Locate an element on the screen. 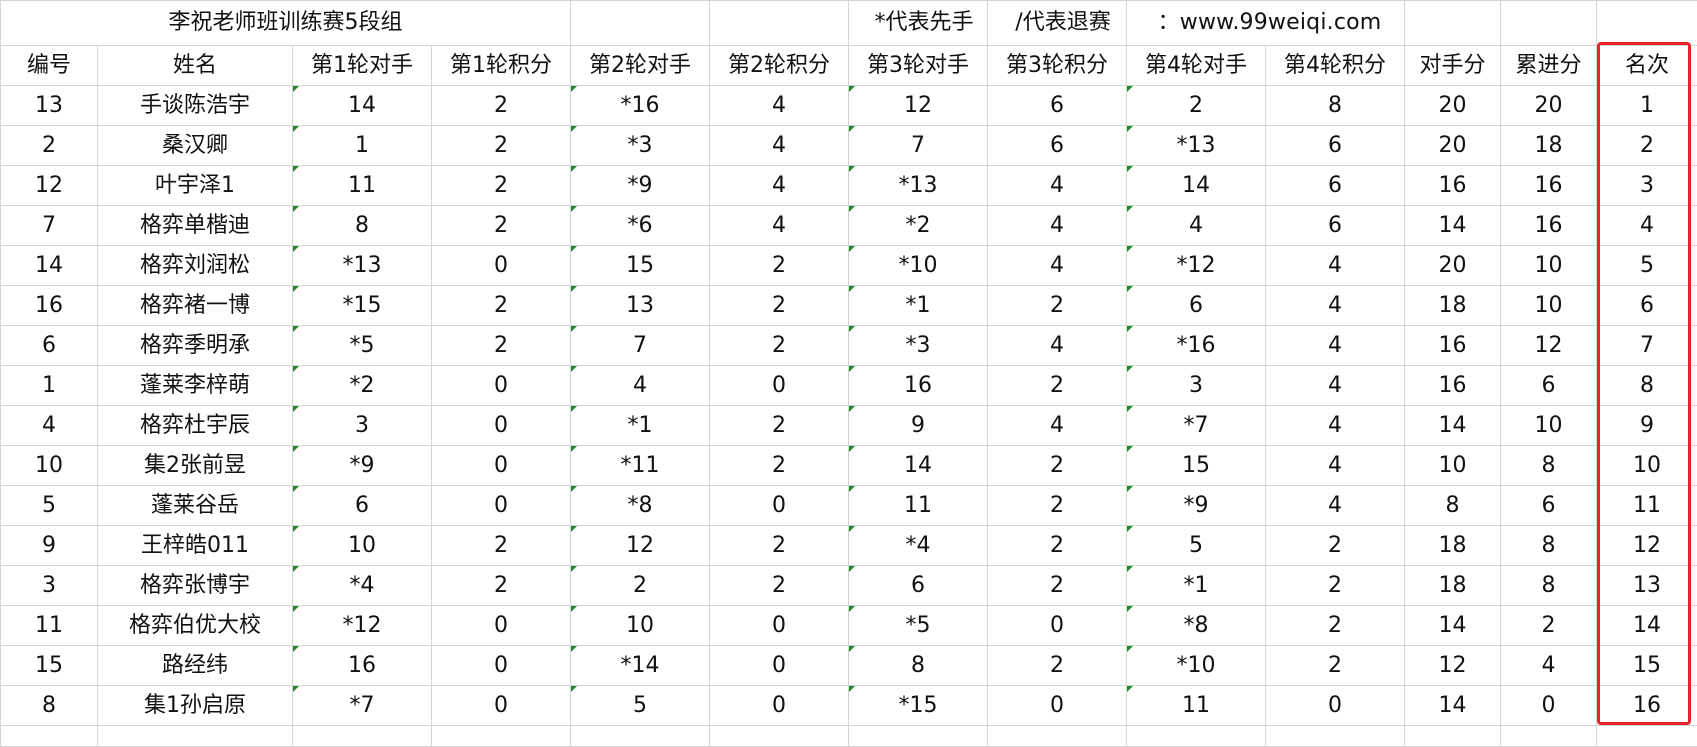  round2-opponent-cell: 4 is located at coordinates (640, 386).